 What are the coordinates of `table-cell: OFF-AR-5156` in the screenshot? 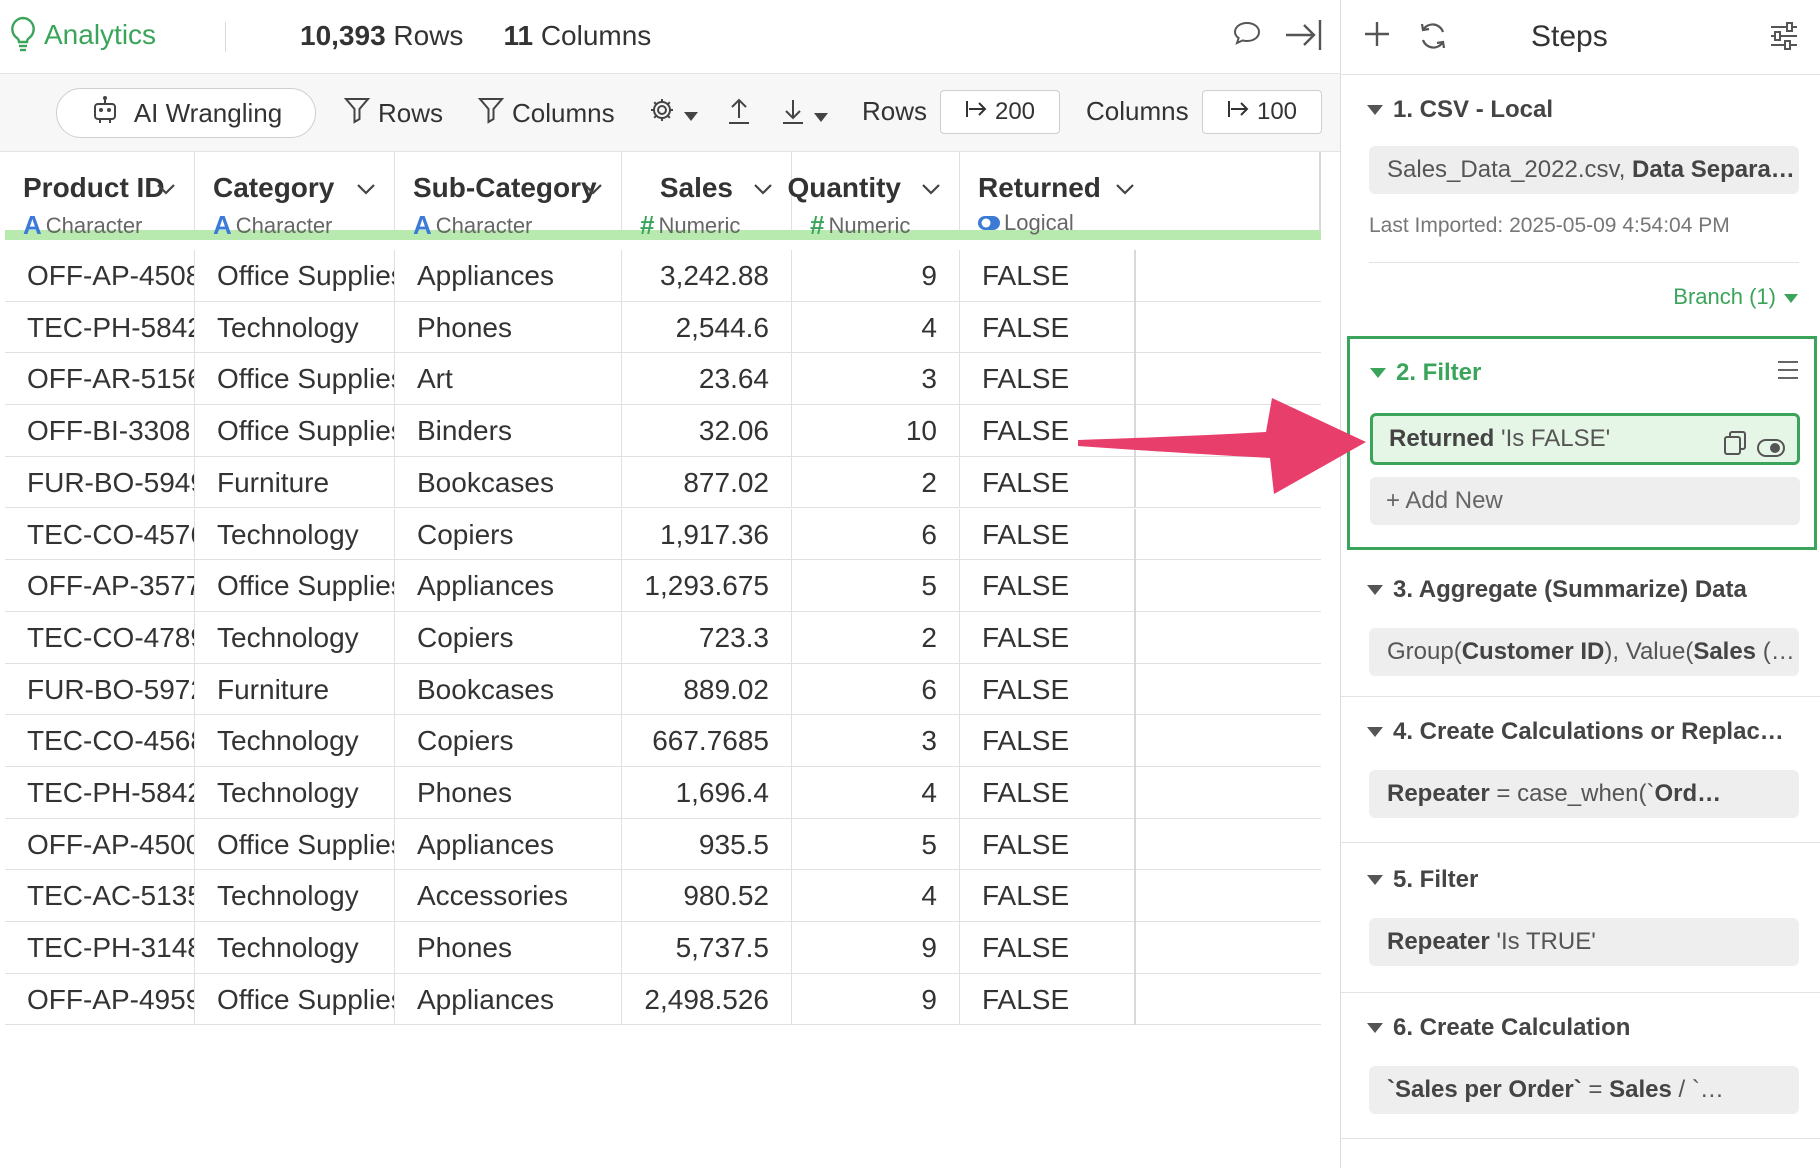 It's located at (100, 379).